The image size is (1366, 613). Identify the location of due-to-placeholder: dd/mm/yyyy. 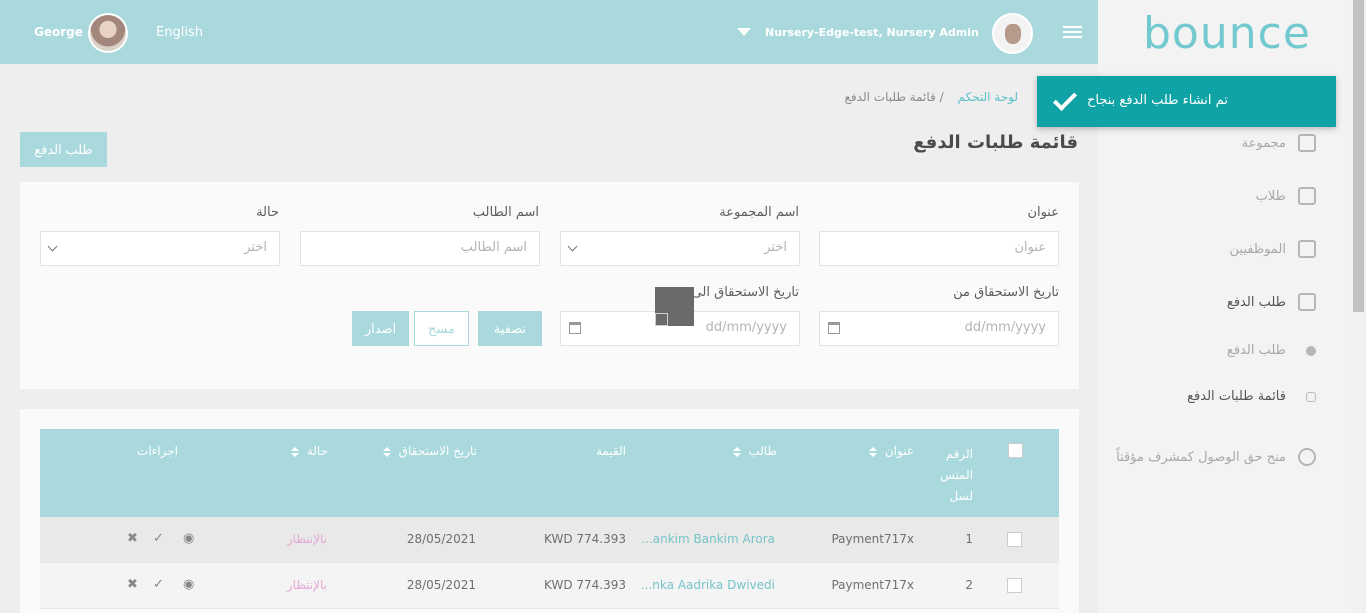
(746, 327).